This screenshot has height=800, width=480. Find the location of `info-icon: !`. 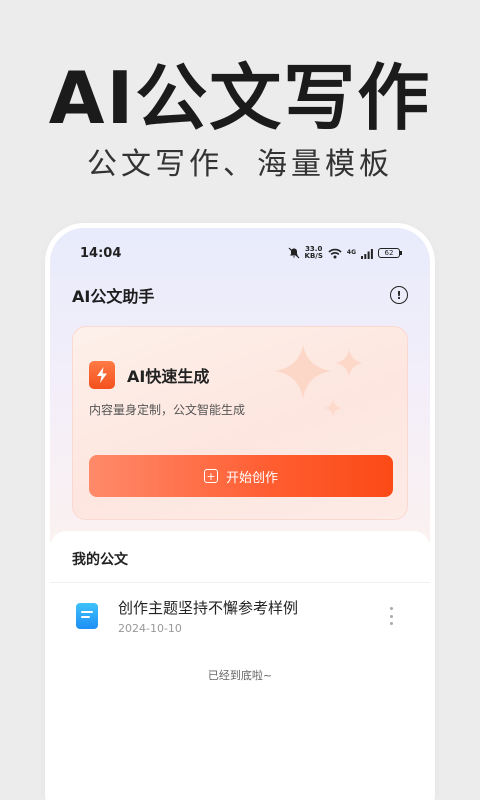

info-icon: ! is located at coordinates (399, 295).